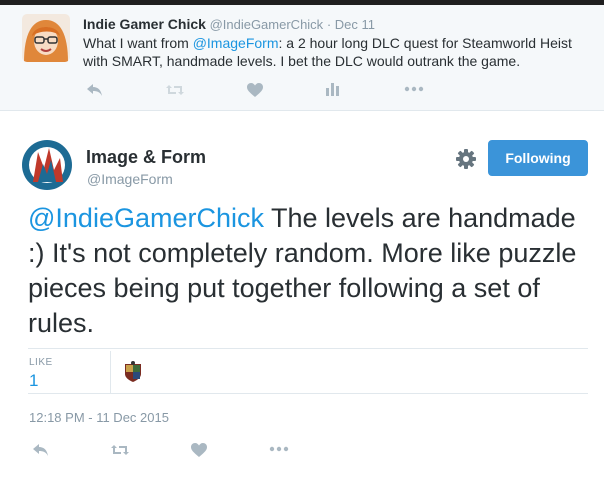 Image resolution: width=604 pixels, height=487 pixels. Describe the element at coordinates (99, 417) in the screenshot. I see `tweet-timestamp: 12:18 PM - 11 Dec 2015` at that location.